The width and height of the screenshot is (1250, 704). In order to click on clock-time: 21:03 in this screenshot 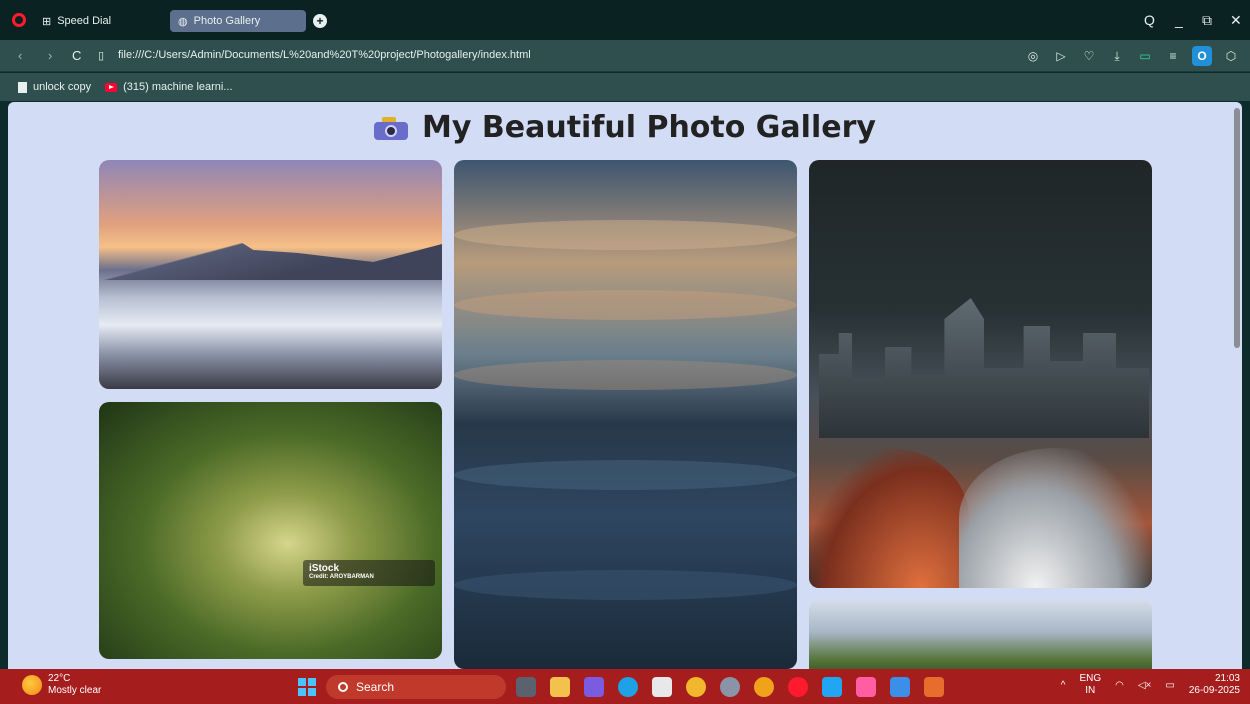, I will do `click(1227, 678)`.